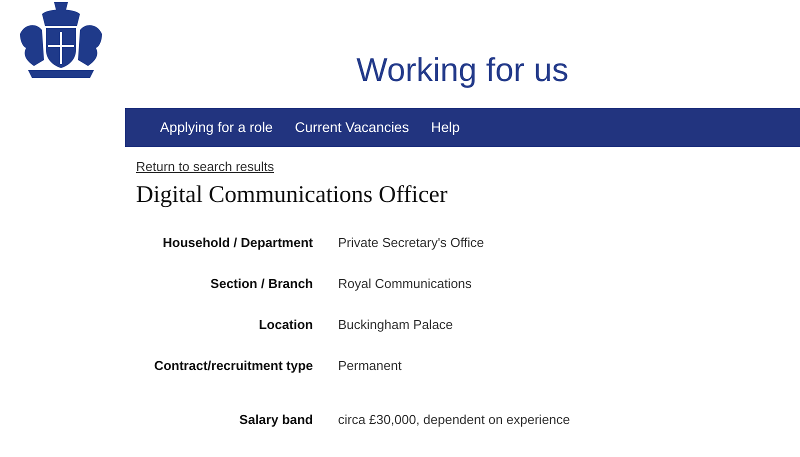  What do you see at coordinates (454, 419) in the screenshot?
I see `field-value: circa £30,000, dependent on experience` at bounding box center [454, 419].